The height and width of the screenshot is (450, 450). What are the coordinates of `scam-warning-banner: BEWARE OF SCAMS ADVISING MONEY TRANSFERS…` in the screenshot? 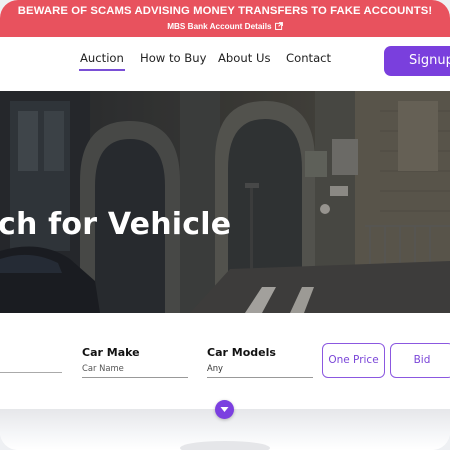 It's located at (225, 18).